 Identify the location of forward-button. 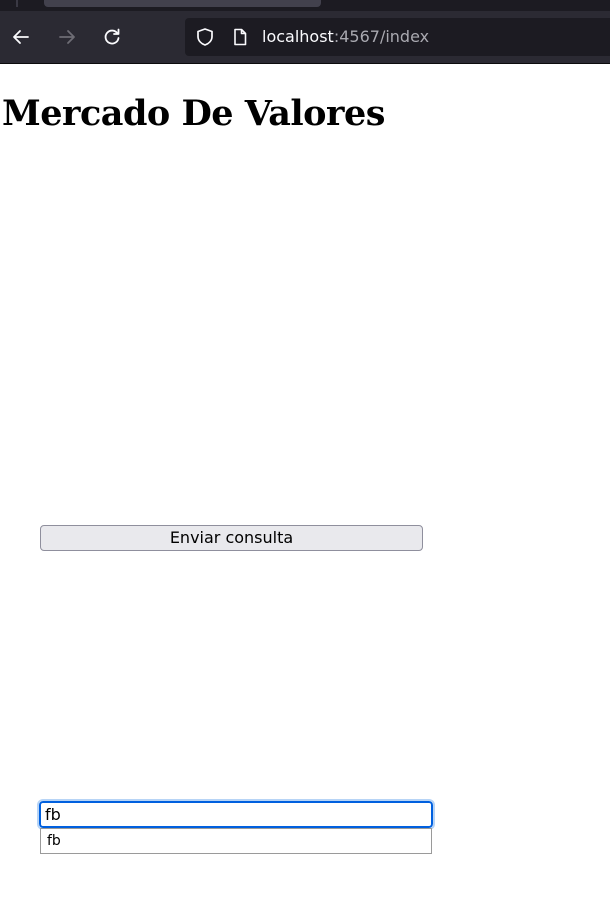
(67, 37).